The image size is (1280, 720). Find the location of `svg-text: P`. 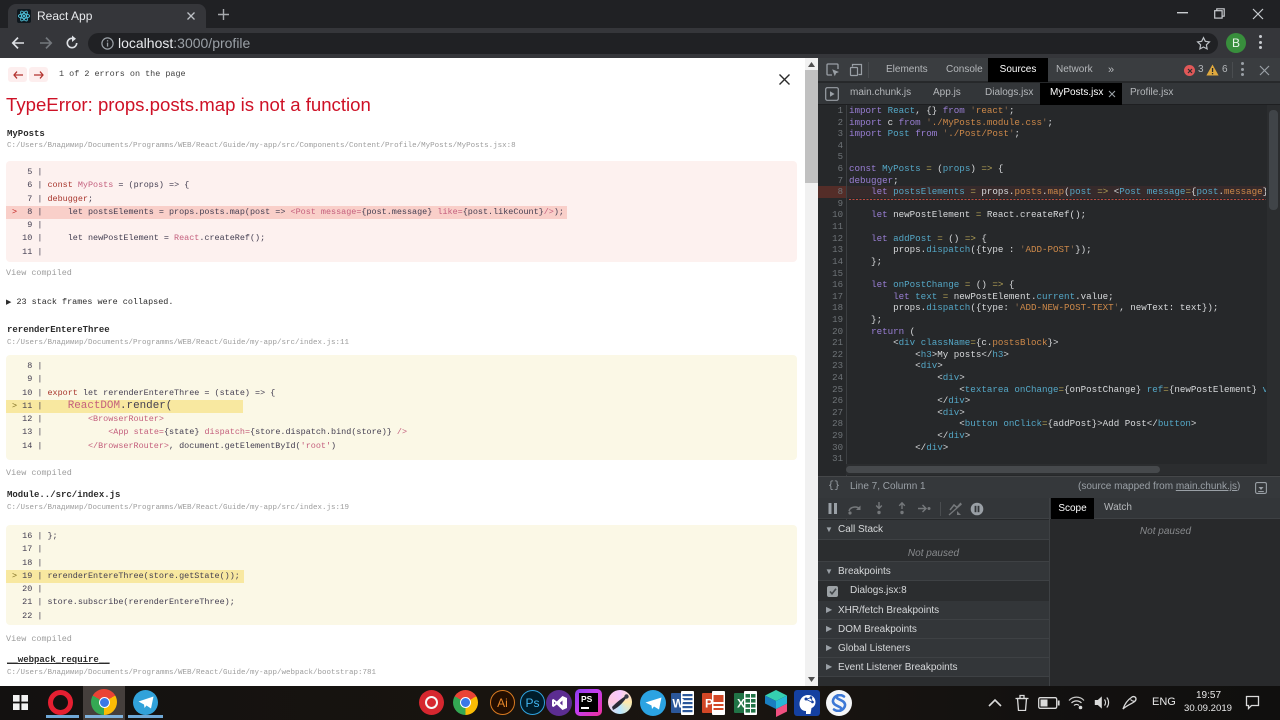

svg-text: P is located at coordinates (709, 704).